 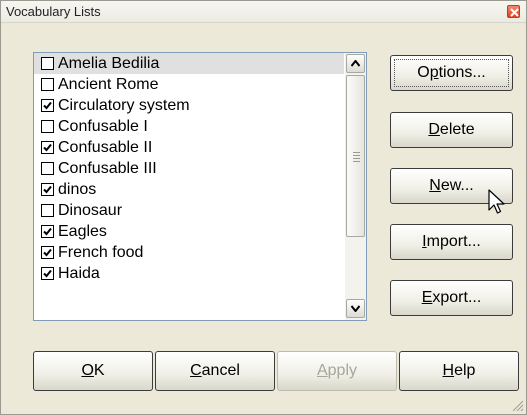 What do you see at coordinates (99, 370) in the screenshot?
I see `ok-label-post: K` at bounding box center [99, 370].